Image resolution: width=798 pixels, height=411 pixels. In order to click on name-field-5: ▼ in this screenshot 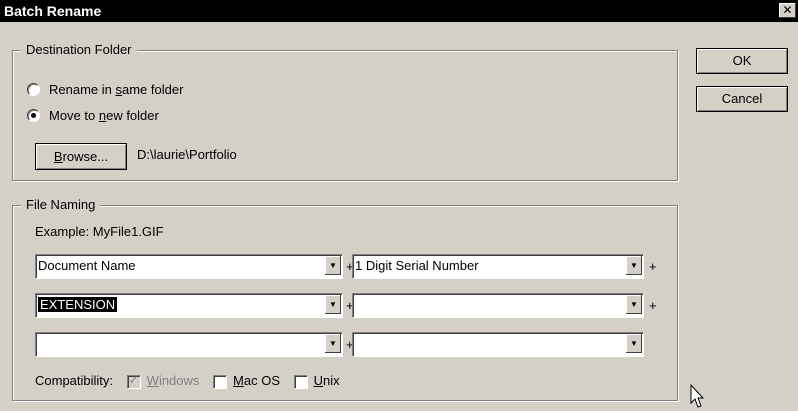, I will do `click(189, 344)`.